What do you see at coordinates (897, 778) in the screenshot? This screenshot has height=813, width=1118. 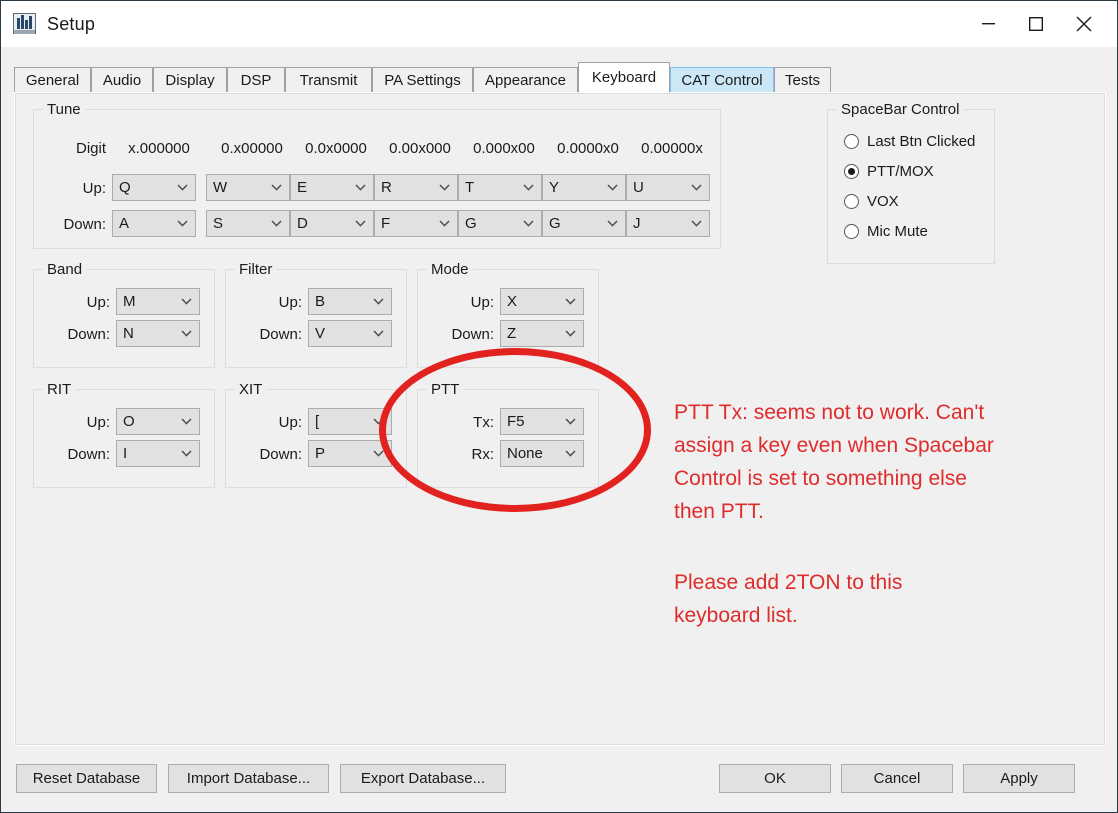 I see `cancel-button: Cancel` at bounding box center [897, 778].